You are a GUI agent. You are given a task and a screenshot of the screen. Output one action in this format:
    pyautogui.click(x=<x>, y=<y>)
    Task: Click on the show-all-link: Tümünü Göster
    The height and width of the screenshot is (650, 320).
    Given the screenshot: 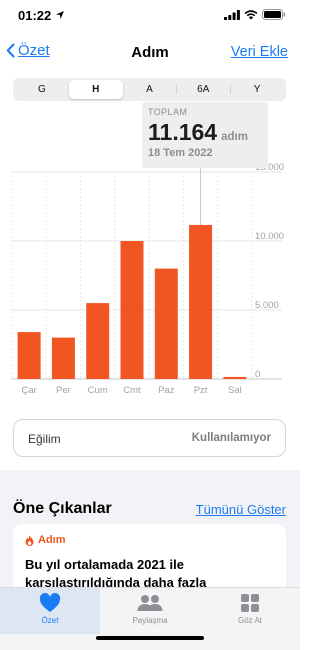 What is the action you would take?
    pyautogui.click(x=241, y=509)
    